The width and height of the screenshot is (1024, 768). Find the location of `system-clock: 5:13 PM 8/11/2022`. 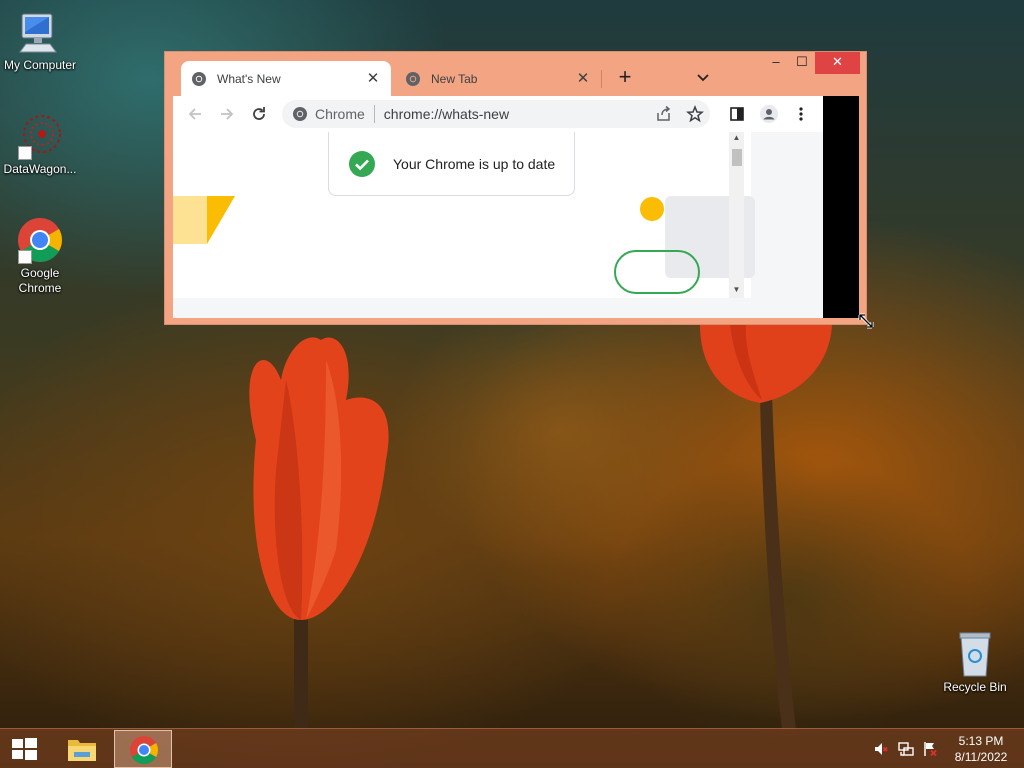

system-clock: 5:13 PM 8/11/2022 is located at coordinates (981, 749).